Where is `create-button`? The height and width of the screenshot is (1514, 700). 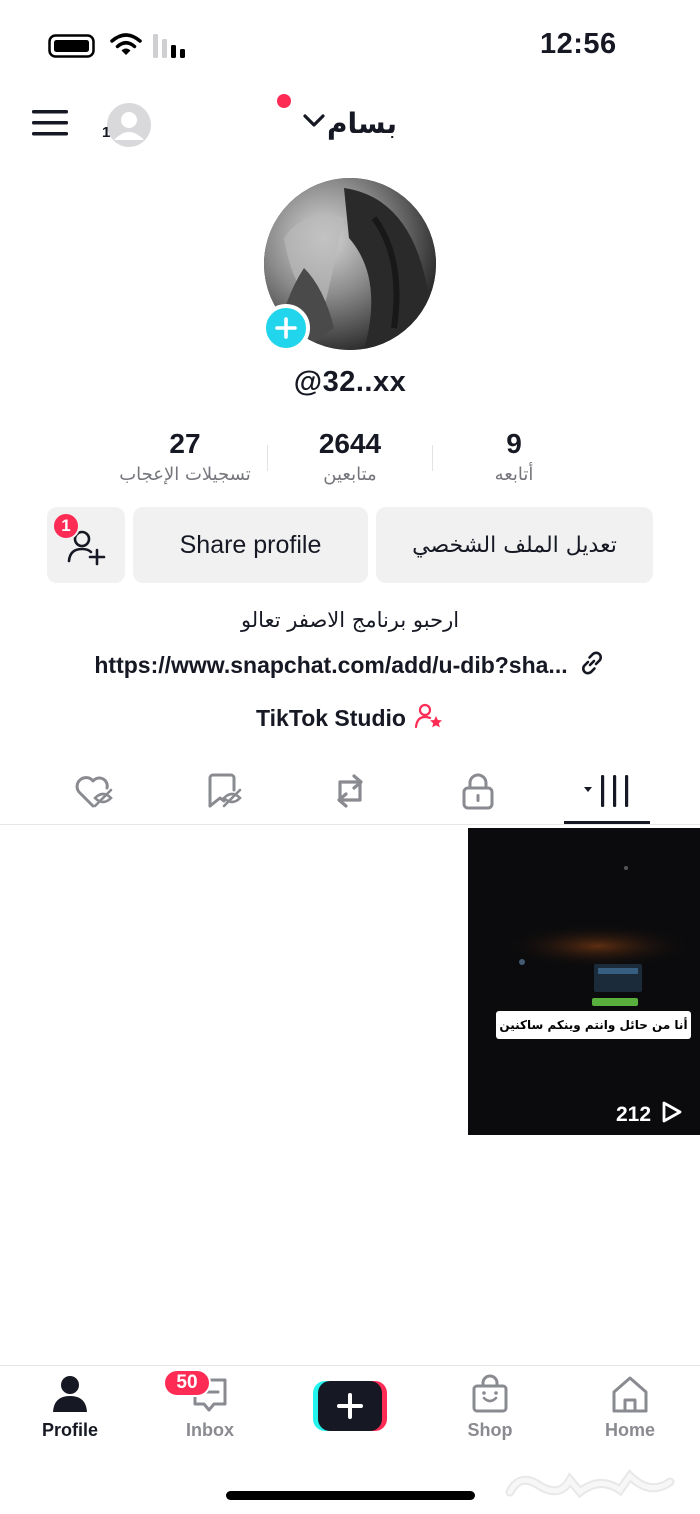
create-button is located at coordinates (350, 1406).